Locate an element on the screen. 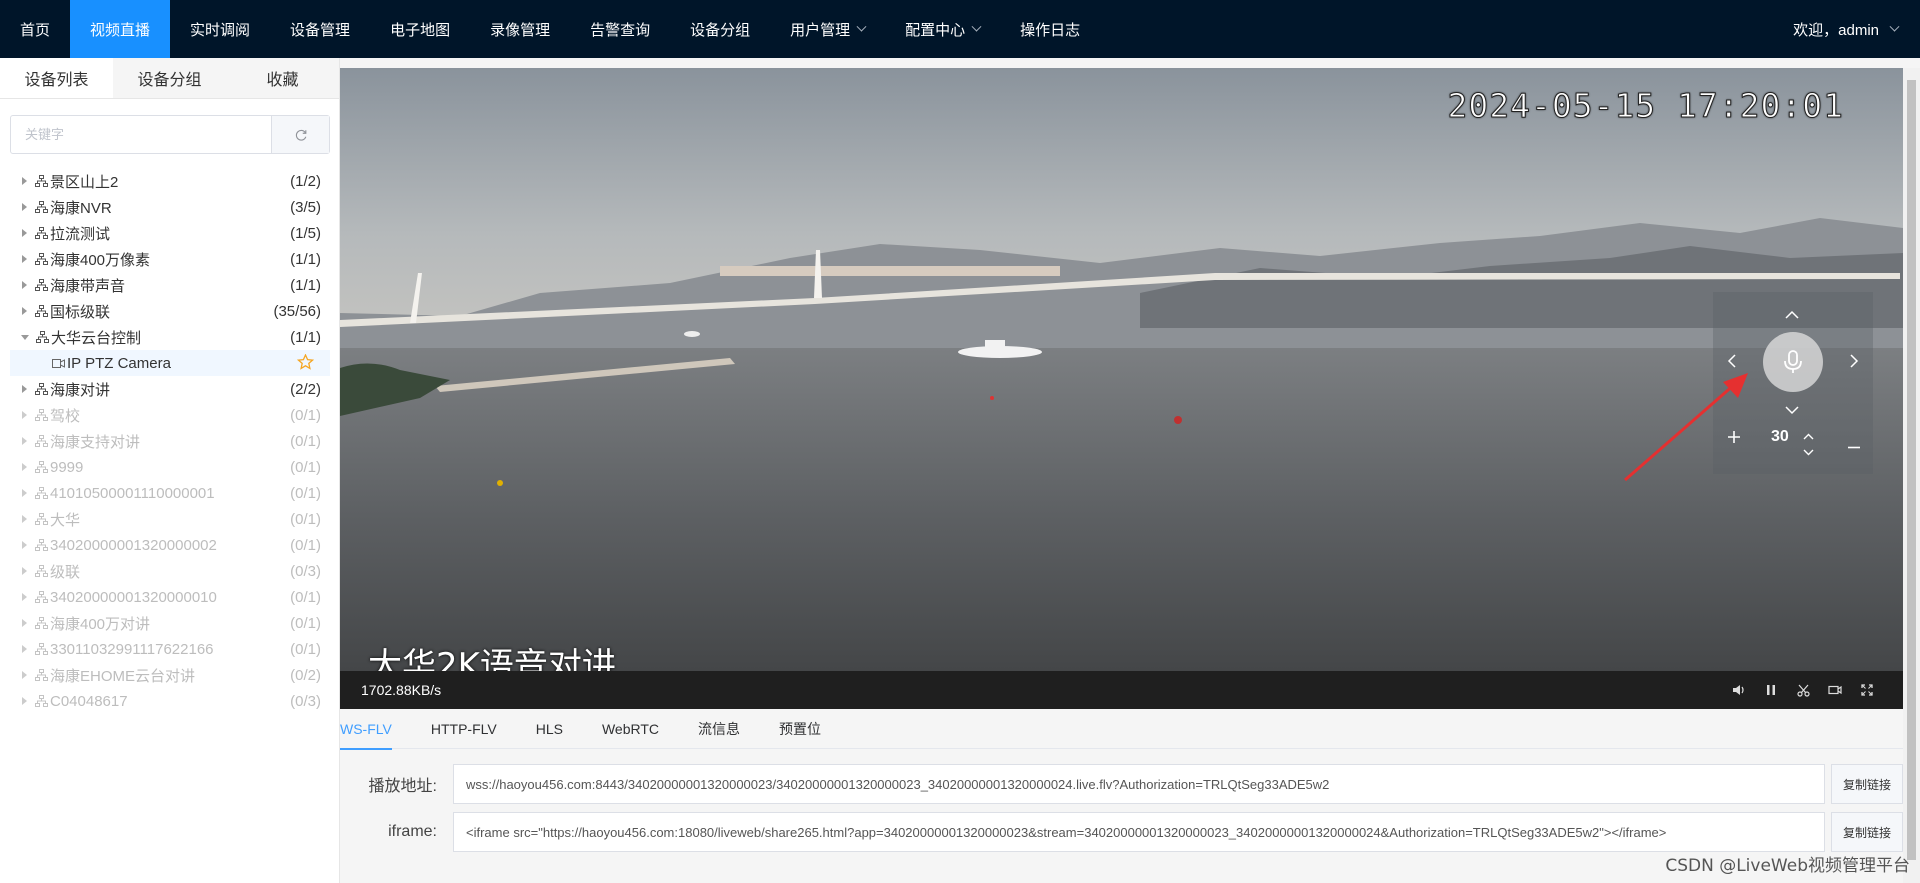 Image resolution: width=1920 pixels, height=883 pixels. refresh-button is located at coordinates (300, 134).